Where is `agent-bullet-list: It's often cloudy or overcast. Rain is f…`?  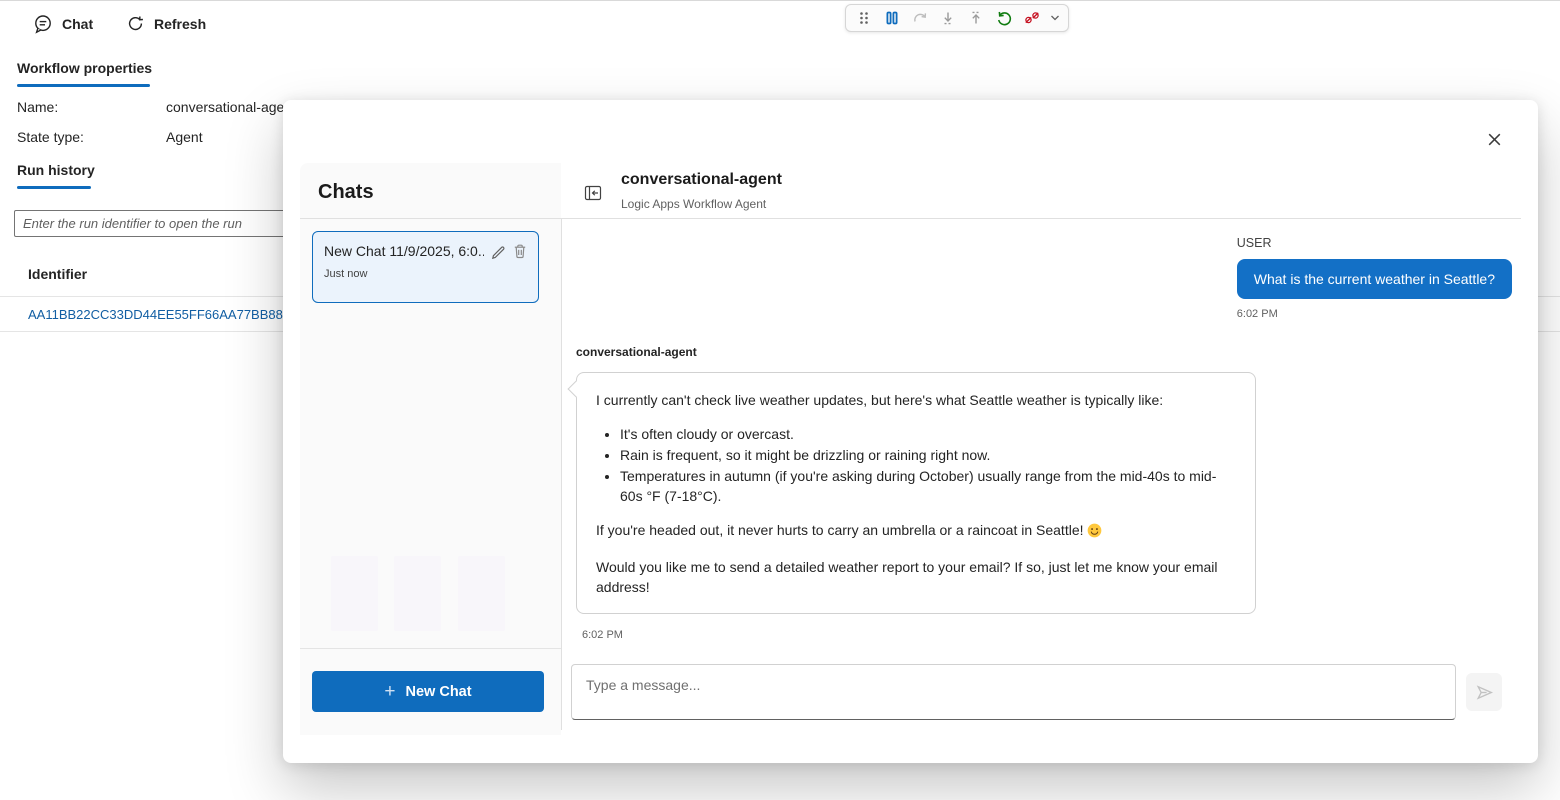 agent-bullet-list: It's often cloudy or overcast. Rain is f… is located at coordinates (915, 465).